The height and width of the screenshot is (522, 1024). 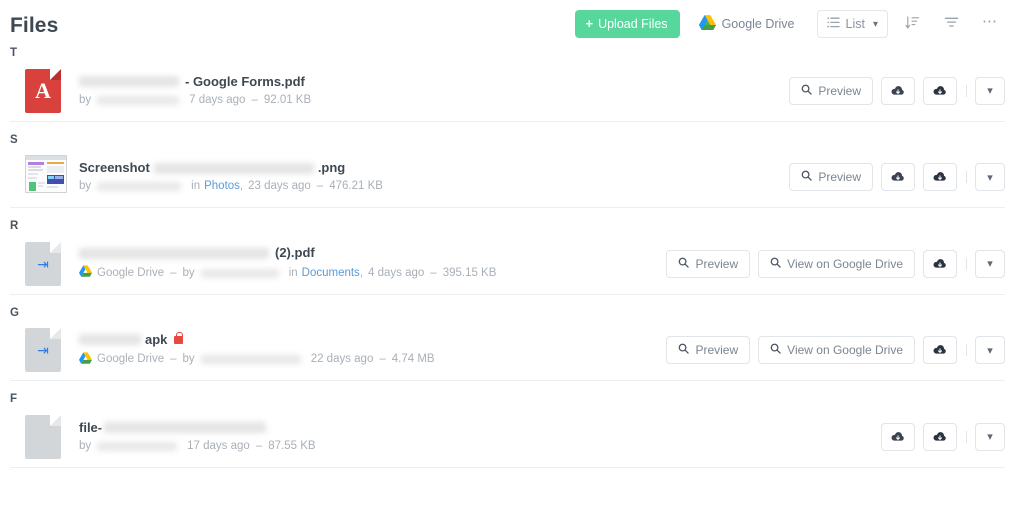 What do you see at coordinates (430, 81) in the screenshot?
I see `file-name: - Google Forms.pdf` at bounding box center [430, 81].